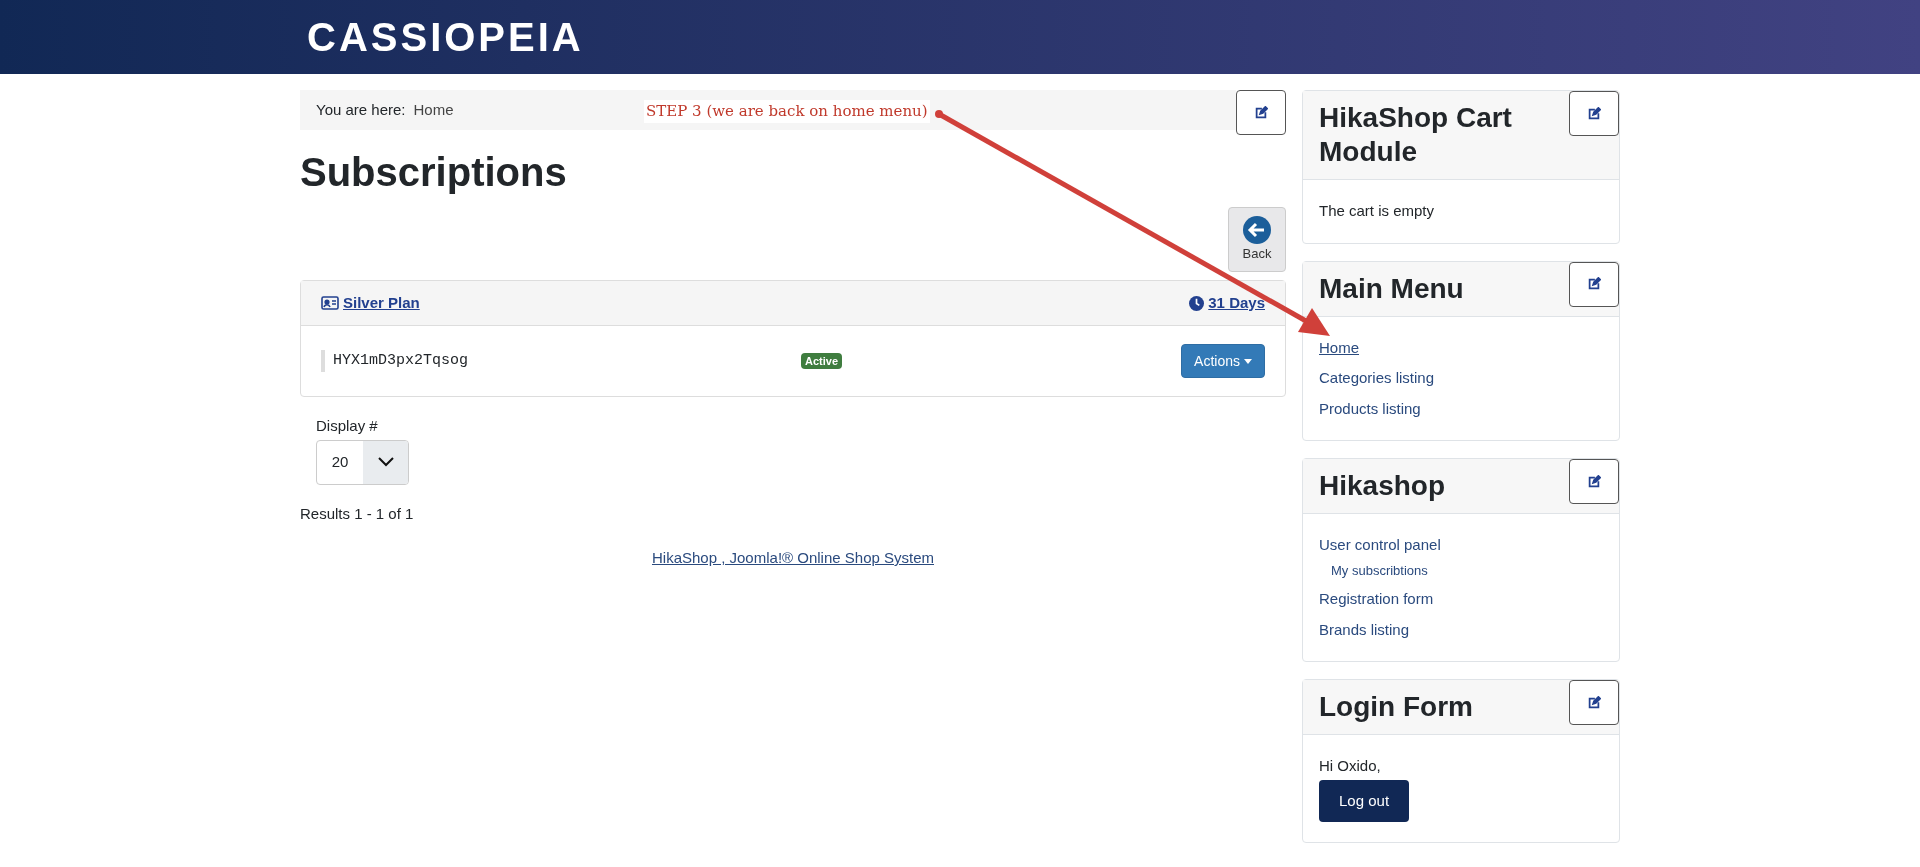 This screenshot has width=1920, height=867. What do you see at coordinates (1379, 570) in the screenshot?
I see `menu-link: My subscribtions` at bounding box center [1379, 570].